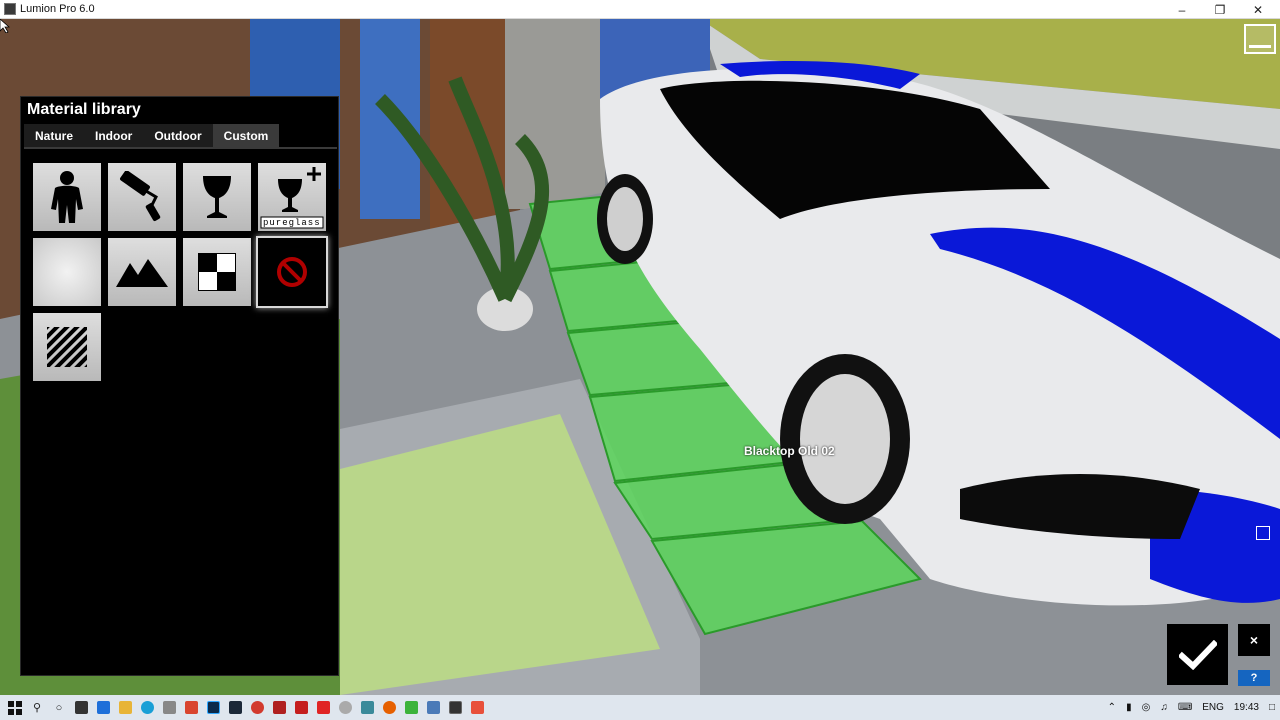  I want to click on app-icon, so click(10, 9).